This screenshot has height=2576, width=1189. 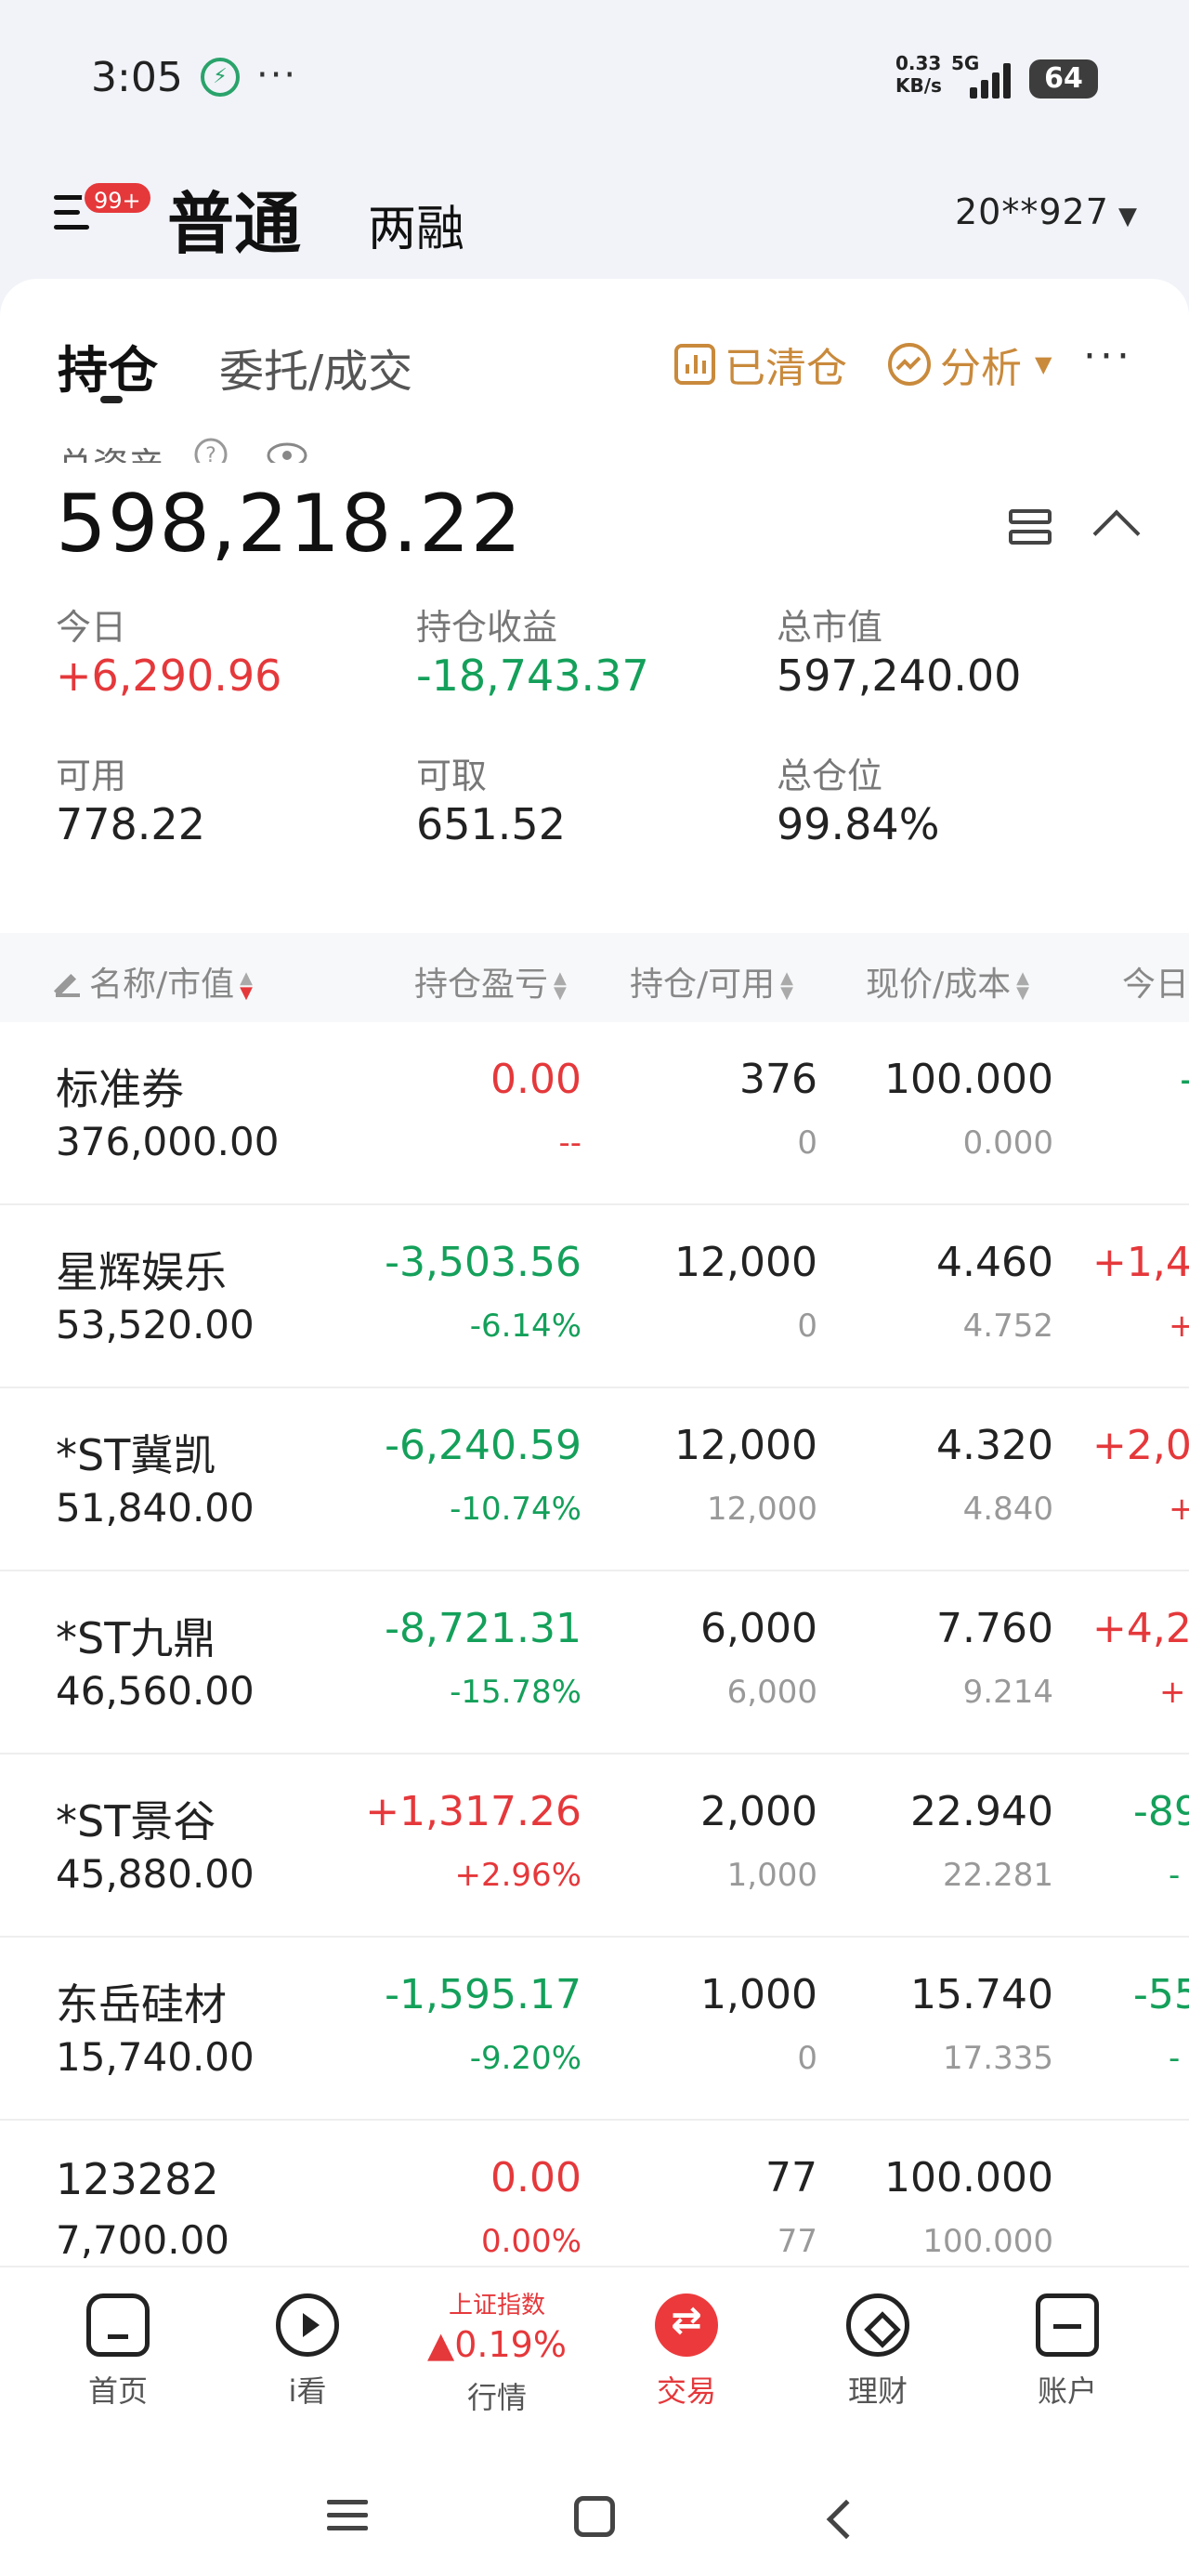 What do you see at coordinates (778, 1079) in the screenshot?
I see `stock-position: 376` at bounding box center [778, 1079].